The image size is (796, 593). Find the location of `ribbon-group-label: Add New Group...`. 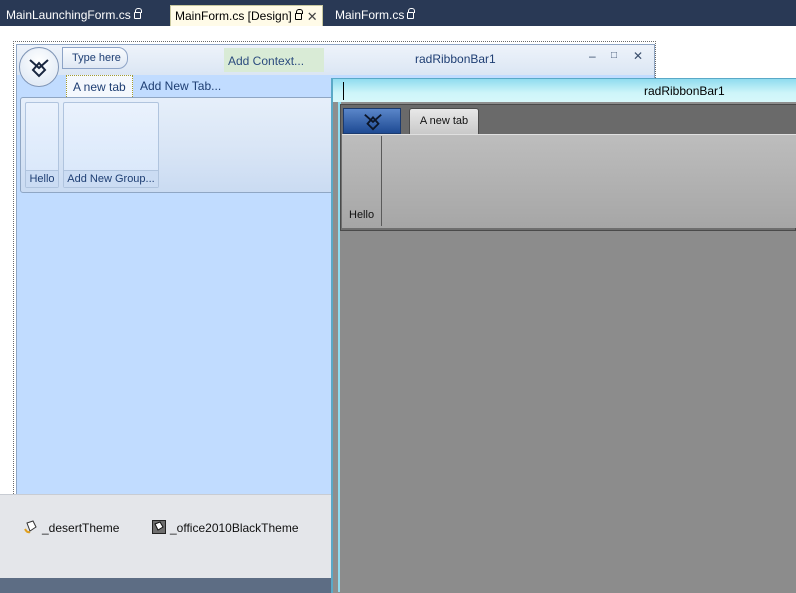

ribbon-group-label: Add New Group... is located at coordinates (111, 178).